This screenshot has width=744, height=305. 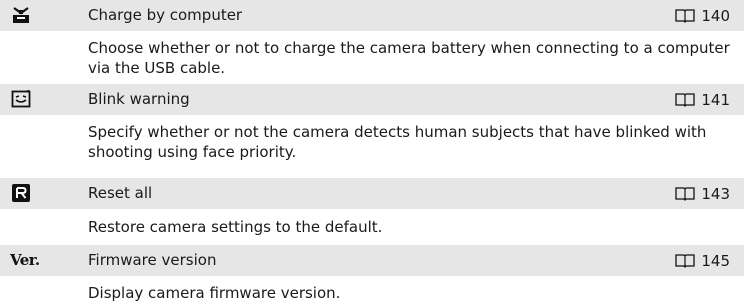 I want to click on entry-header-blink-warning: Blink warning 141, so click(x=372, y=99).